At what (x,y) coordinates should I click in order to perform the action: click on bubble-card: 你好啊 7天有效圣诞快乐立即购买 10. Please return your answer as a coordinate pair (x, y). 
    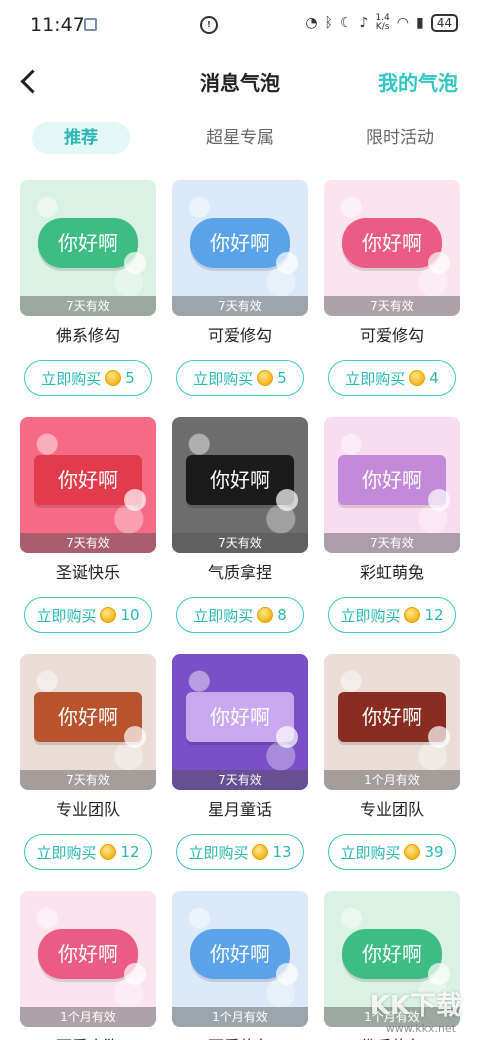
    Looking at the image, I should click on (88, 525).